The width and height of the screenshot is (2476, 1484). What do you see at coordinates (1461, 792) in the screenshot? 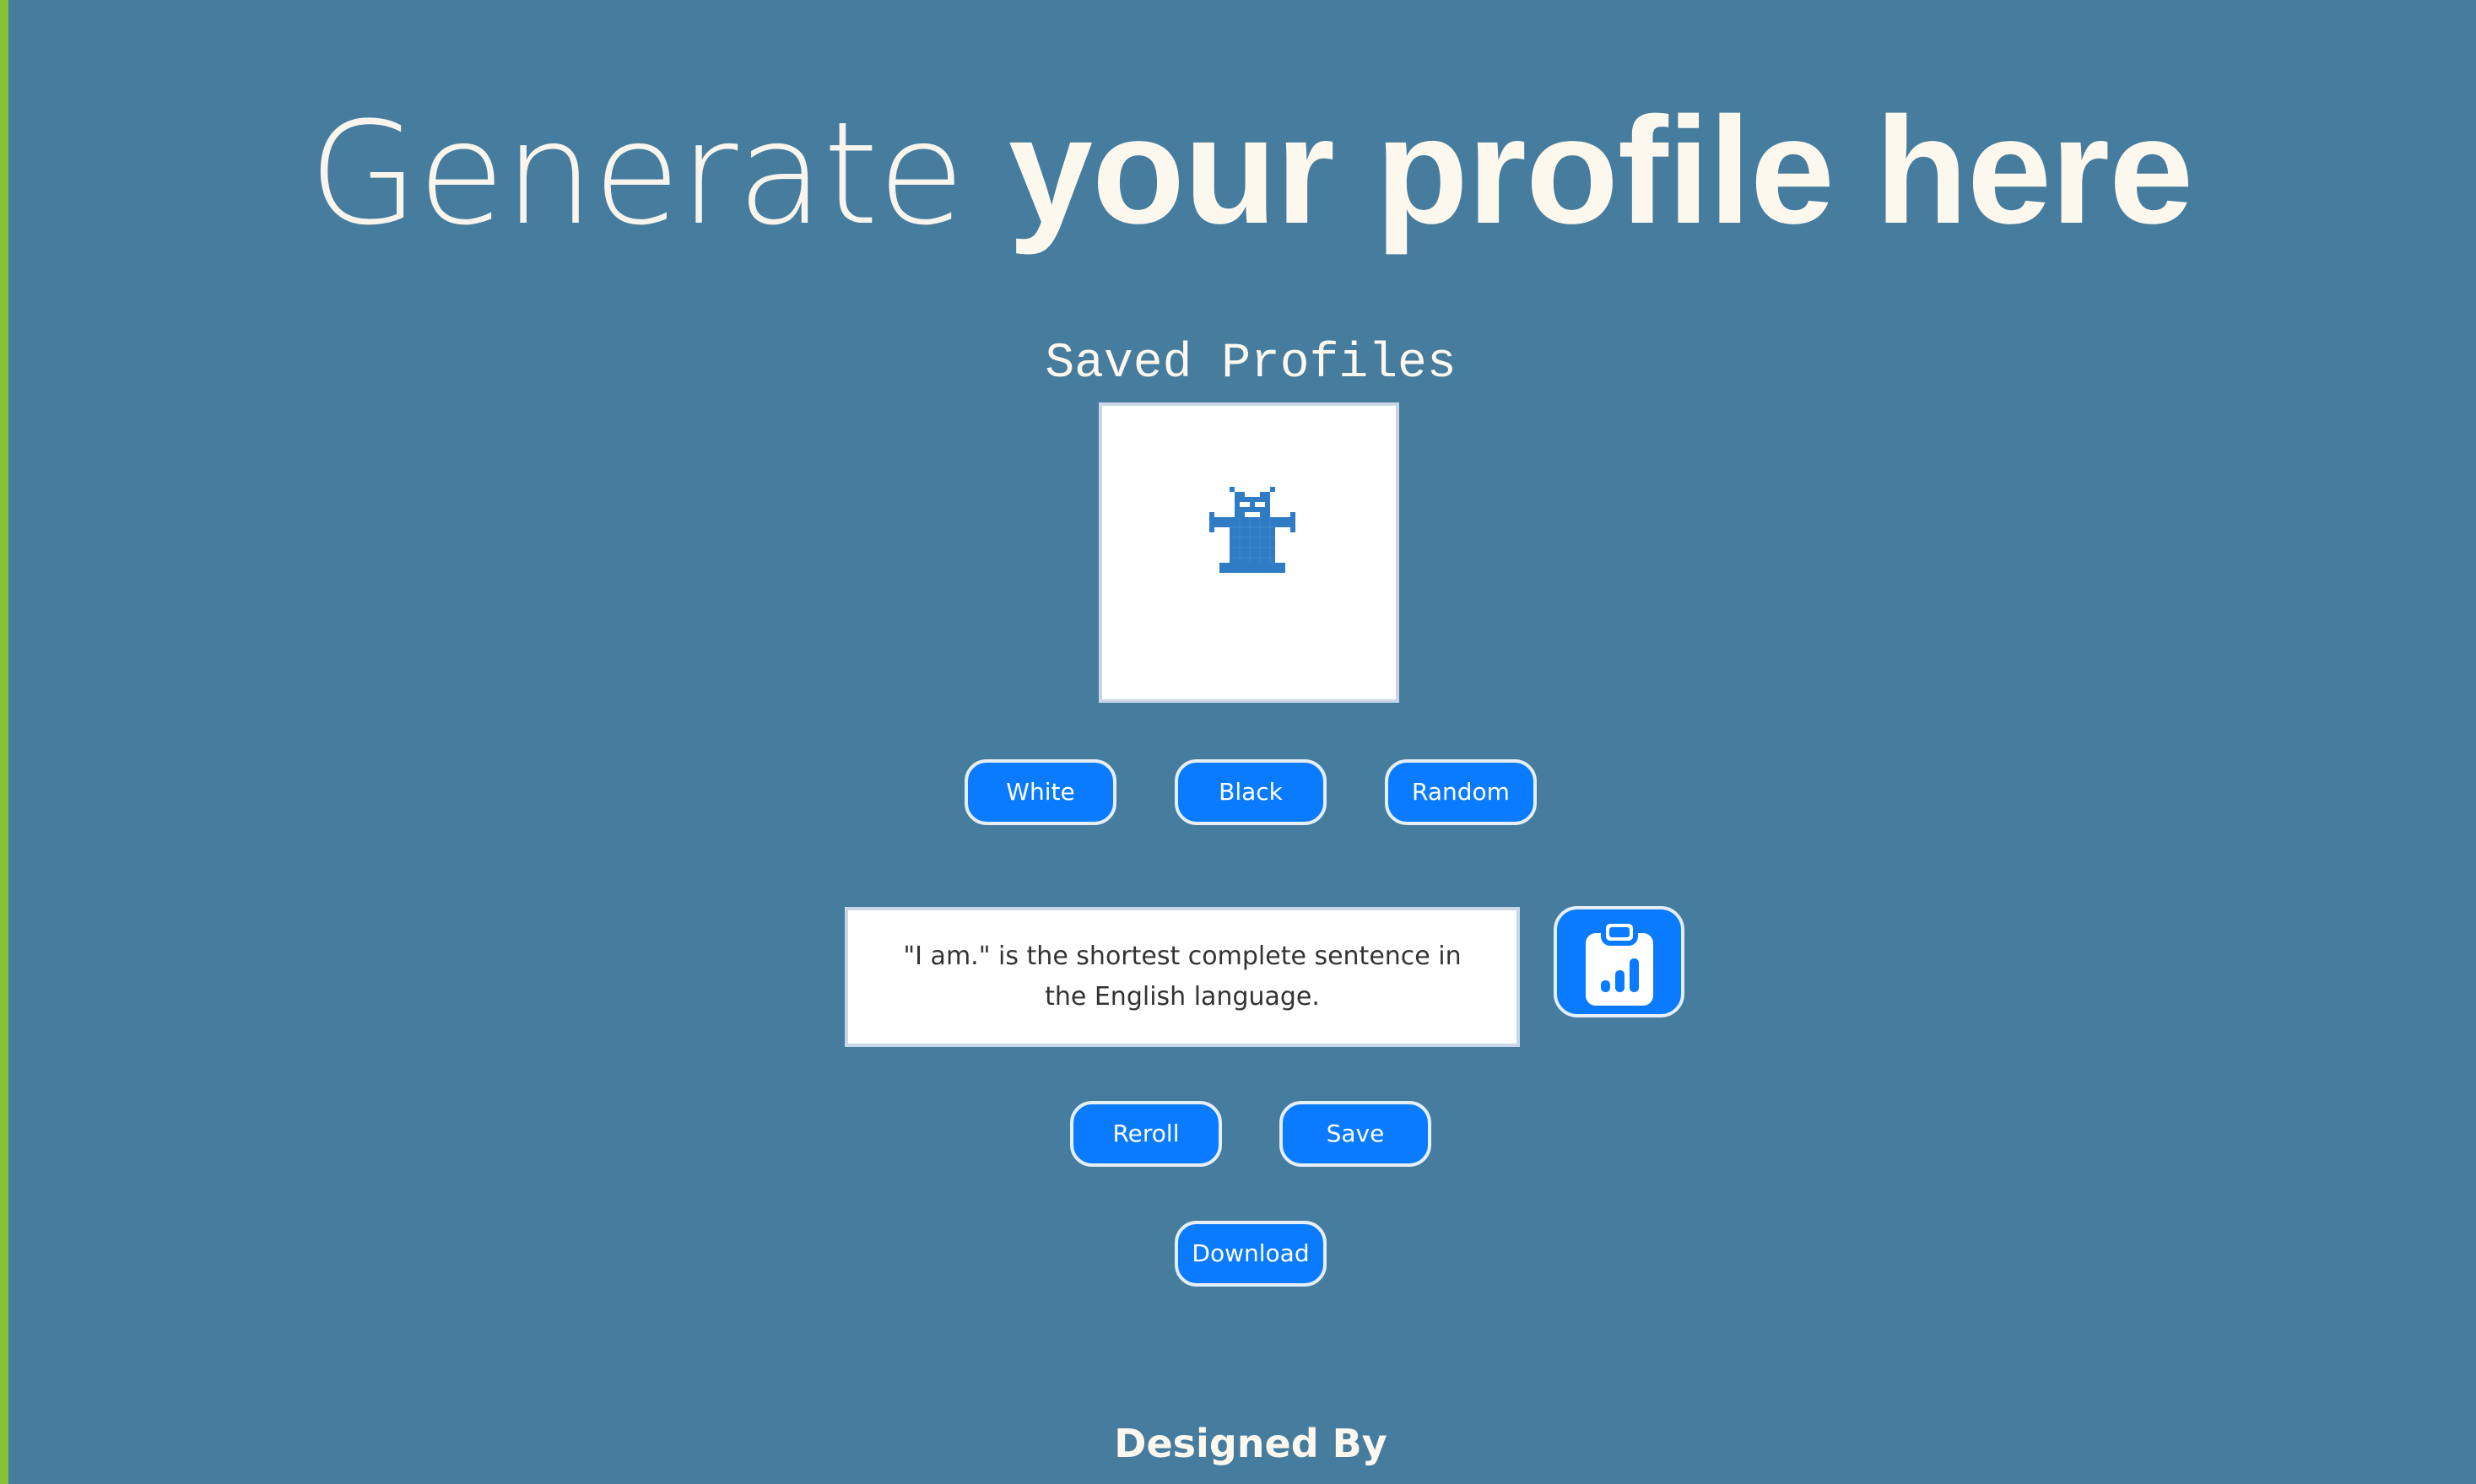
I see `random-color-button: Random` at bounding box center [1461, 792].